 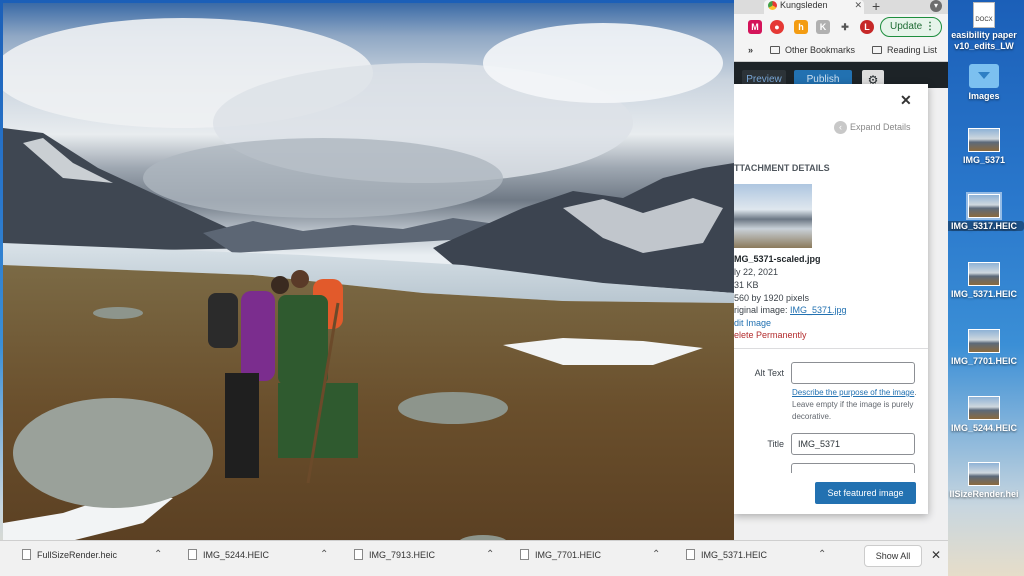 I want to click on desktop-item-label: IMG_5371, so click(x=984, y=160).